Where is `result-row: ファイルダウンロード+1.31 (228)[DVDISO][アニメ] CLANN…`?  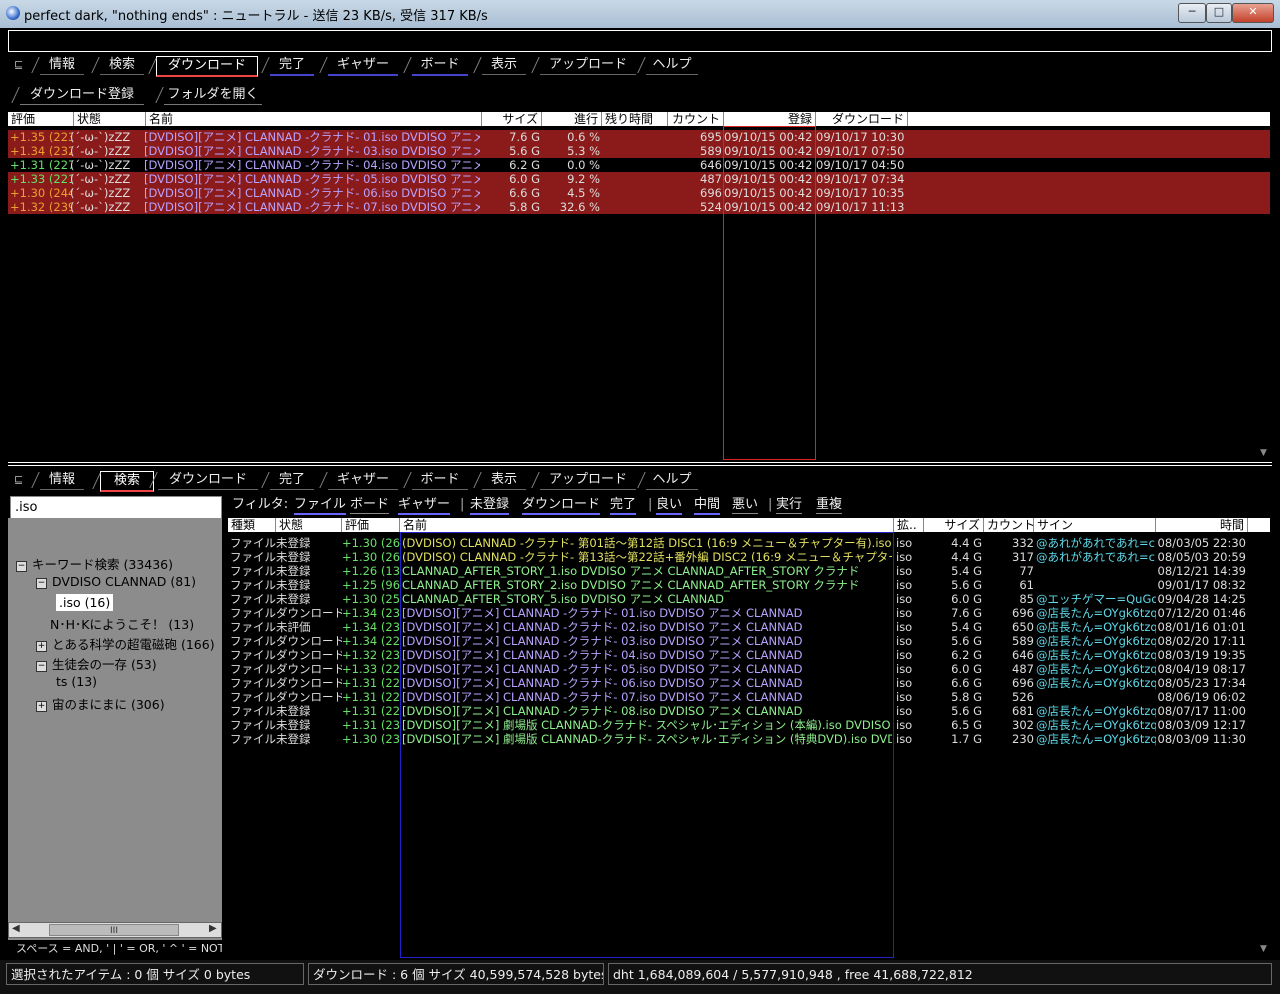
result-row: ファイルダウンロード+1.31 (228)[DVDISO][アニメ] CLANN… is located at coordinates (749, 683).